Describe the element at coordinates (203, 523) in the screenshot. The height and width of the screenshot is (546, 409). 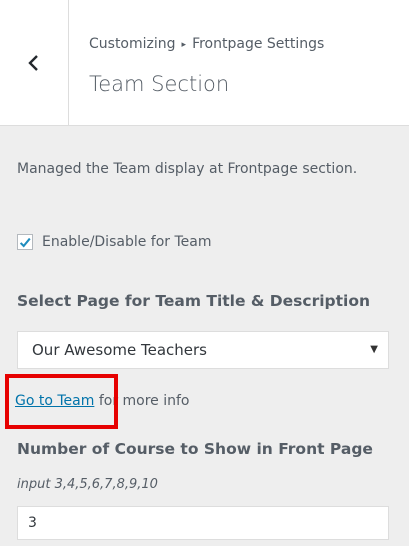
I see `course-count-input: 3` at that location.